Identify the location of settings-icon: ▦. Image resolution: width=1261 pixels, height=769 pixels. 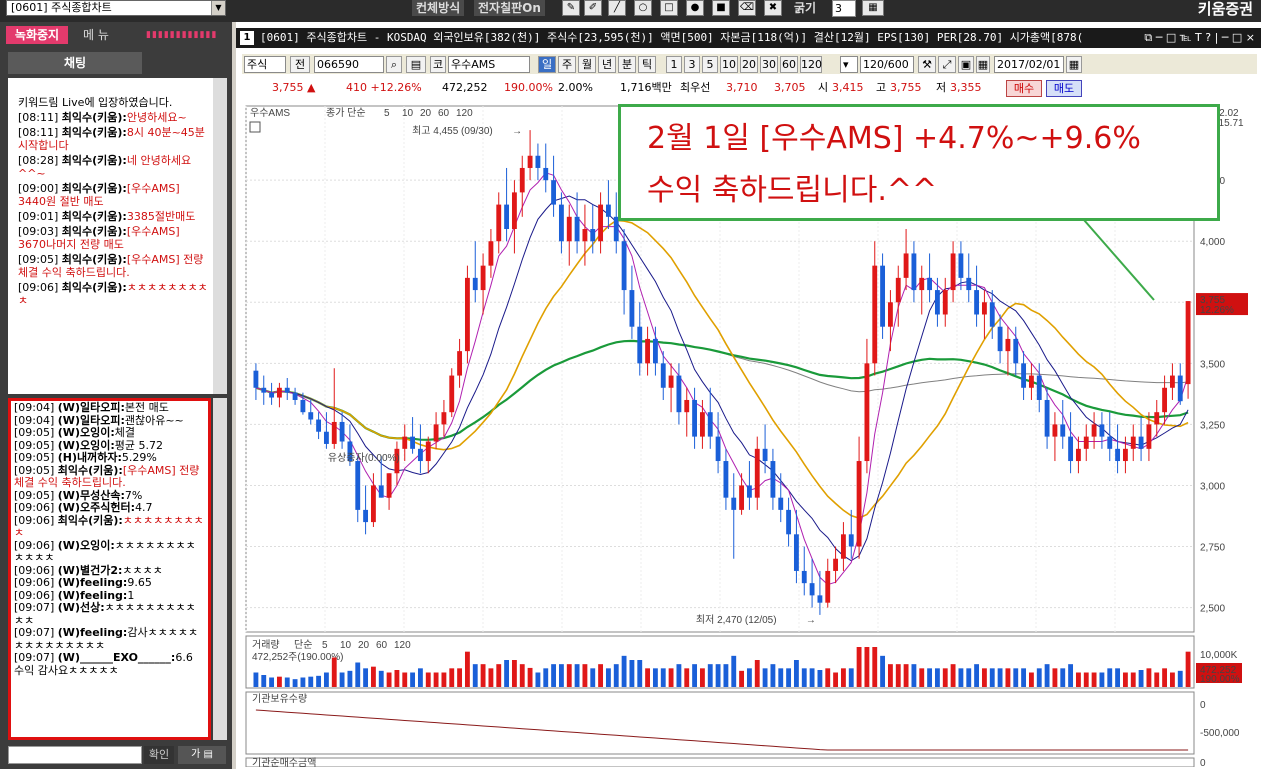
(983, 64).